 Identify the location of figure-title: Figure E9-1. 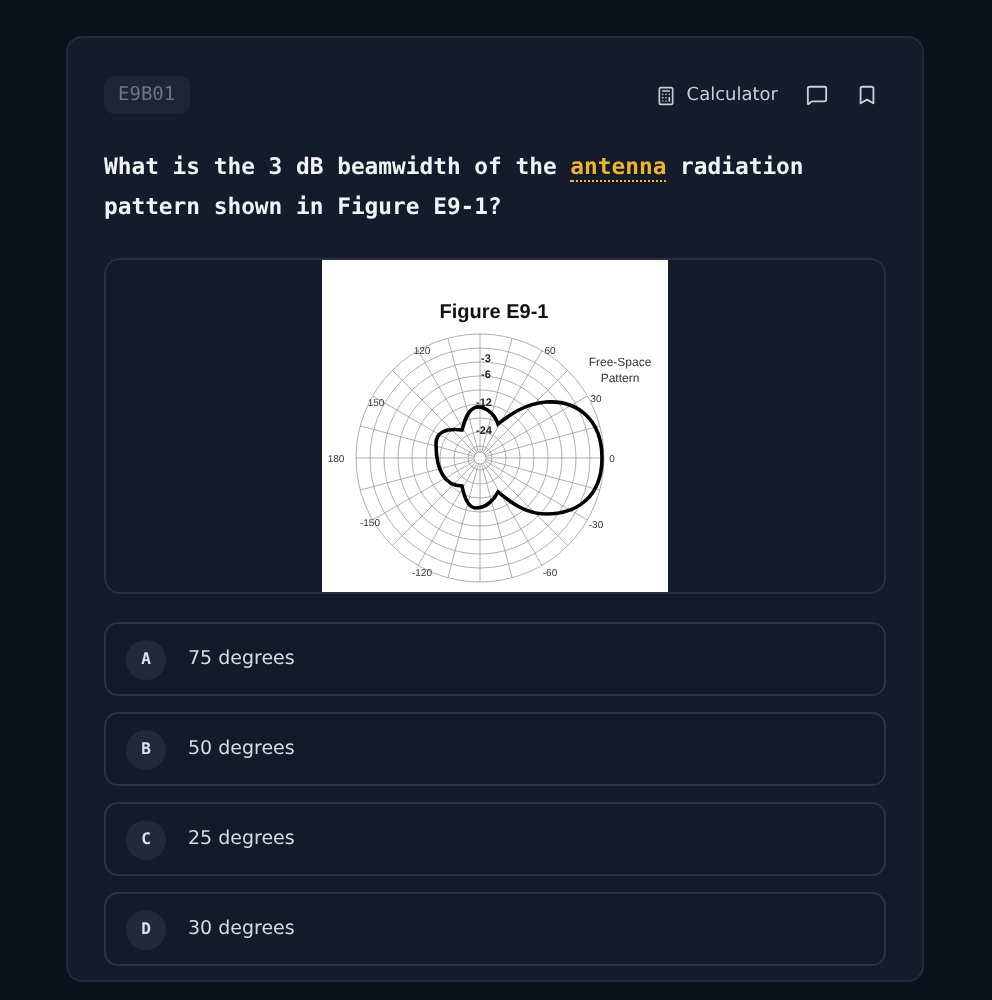
(494, 313).